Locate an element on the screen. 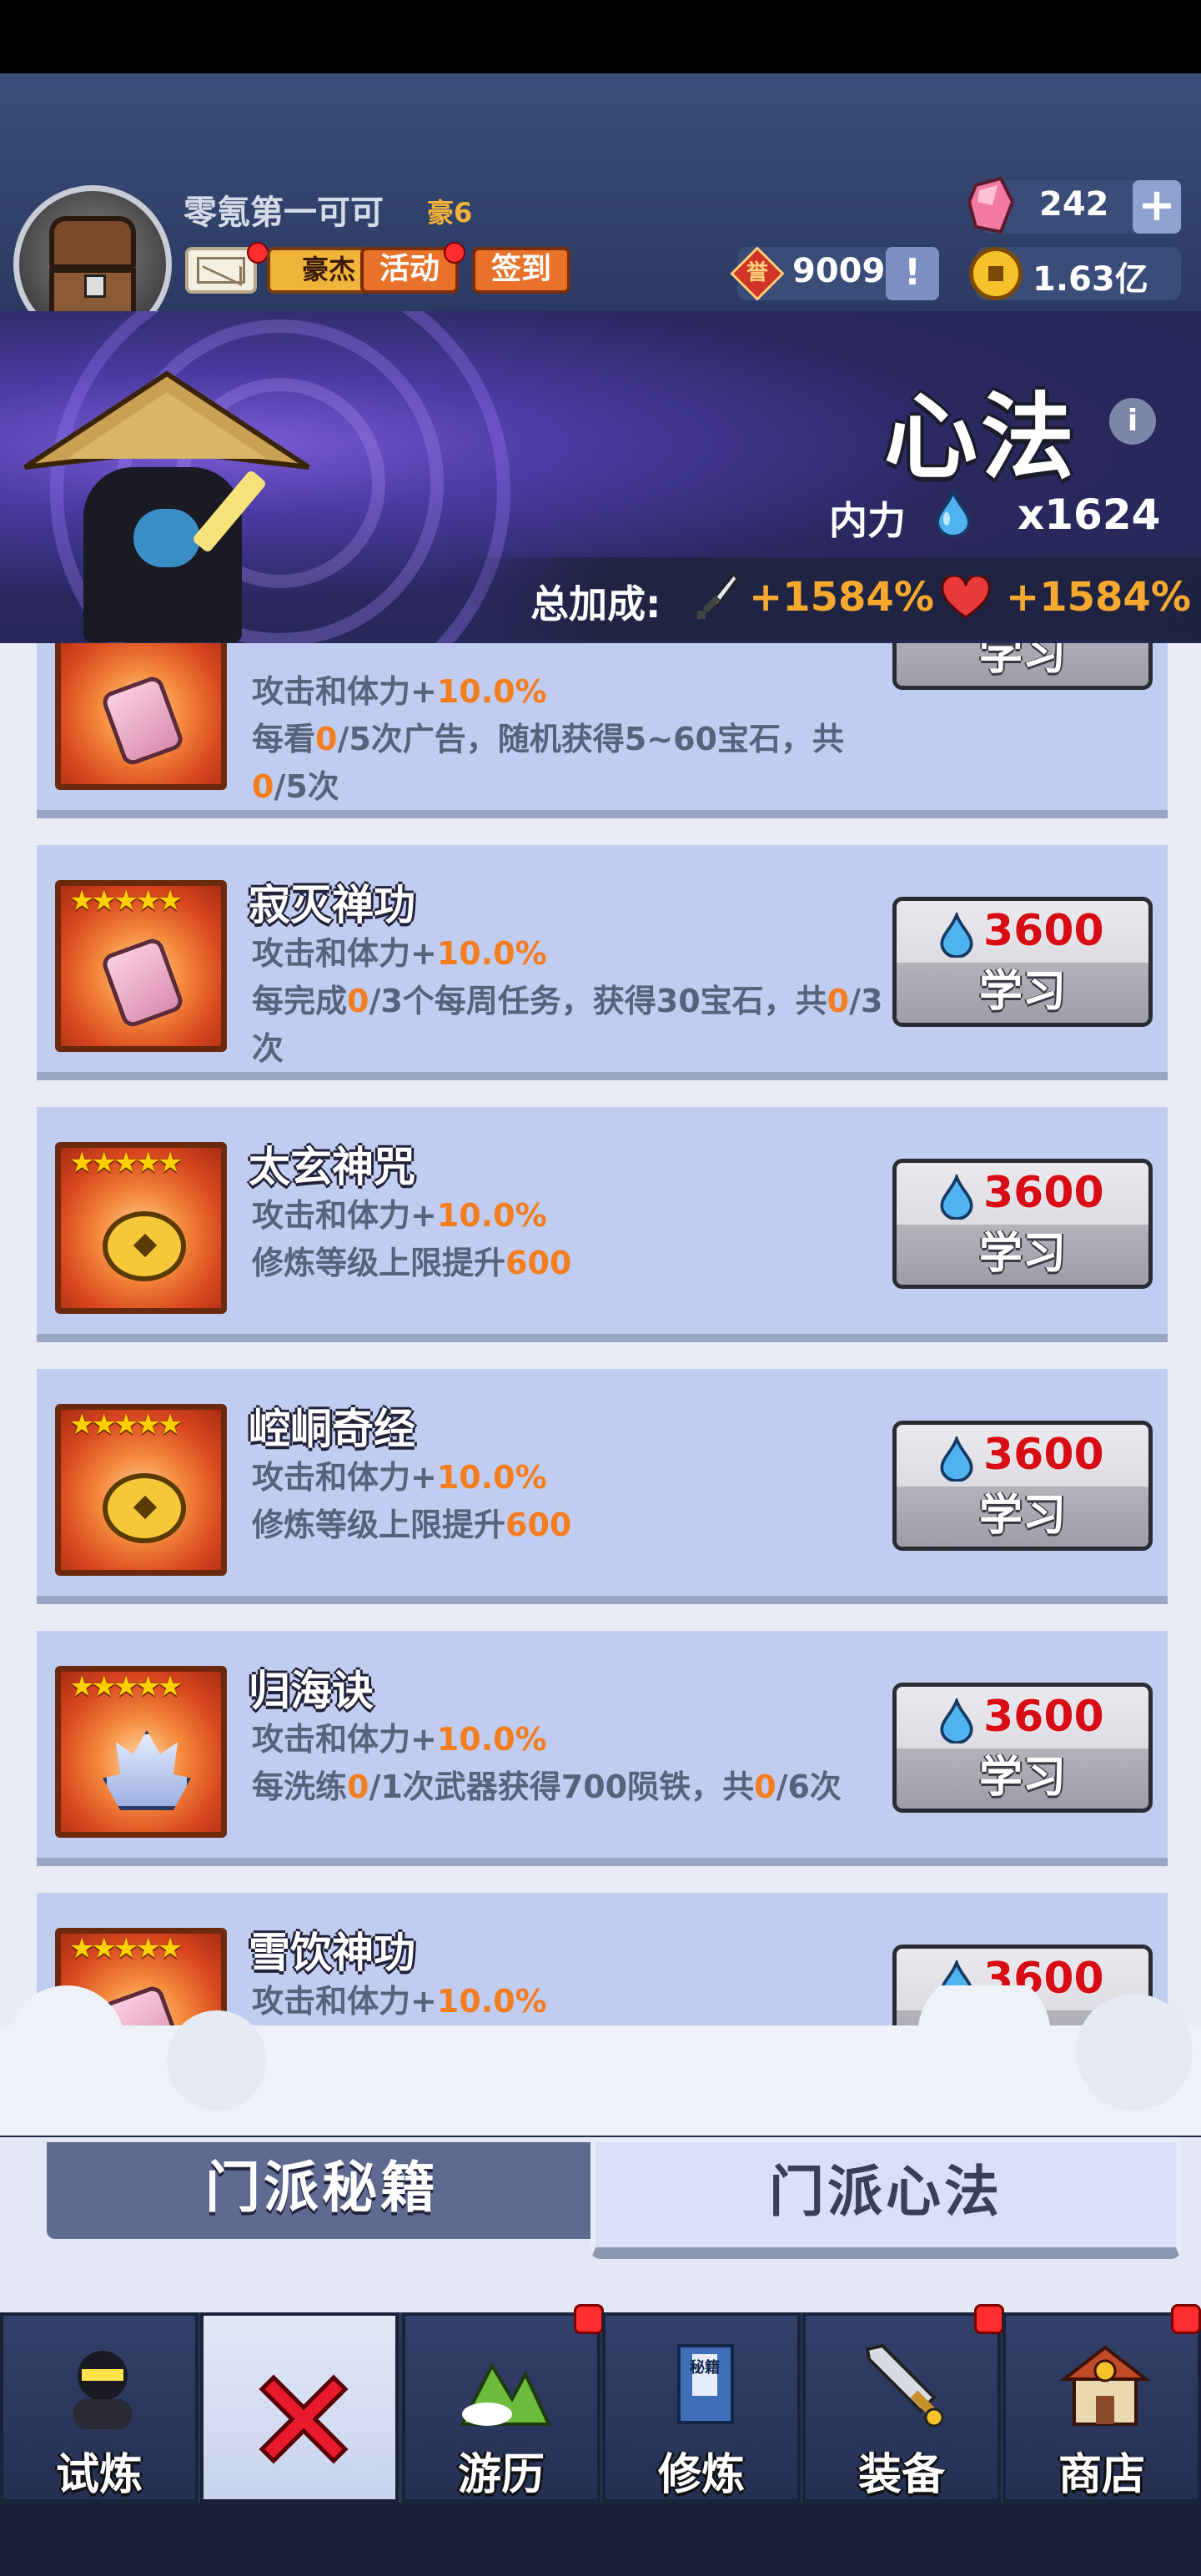  book-text-top: 秘籍 is located at coordinates (705, 2367).